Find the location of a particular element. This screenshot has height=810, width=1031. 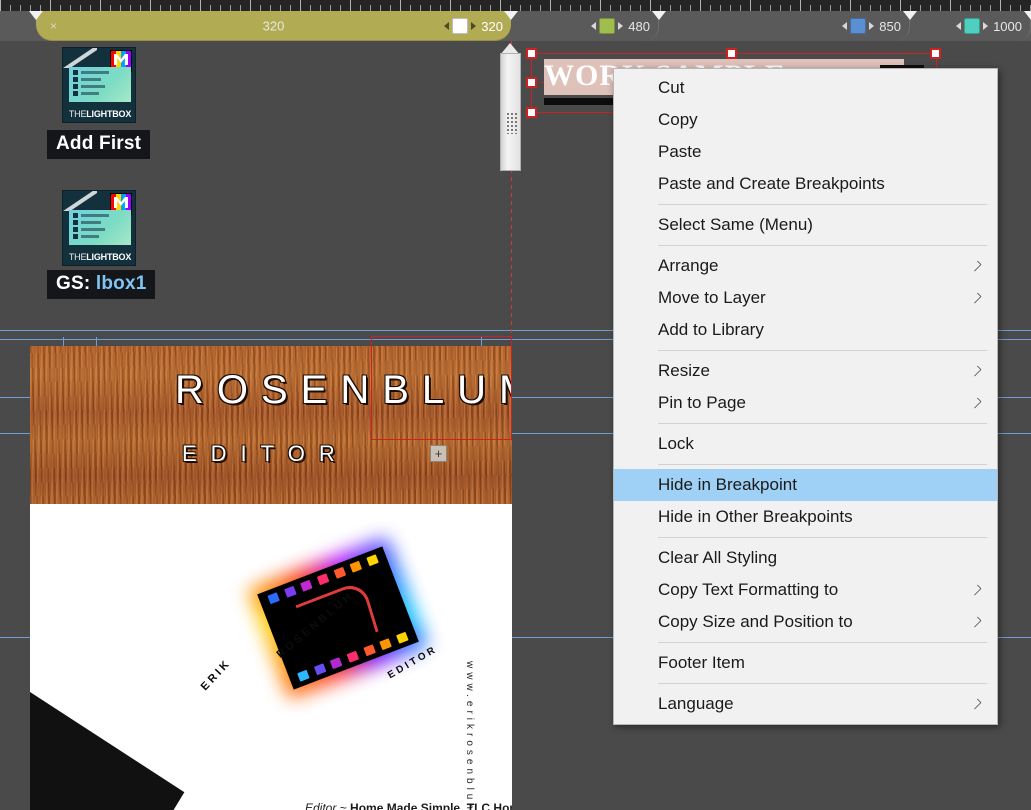

breakpoint-chip: 850 is located at coordinates (871, 26).